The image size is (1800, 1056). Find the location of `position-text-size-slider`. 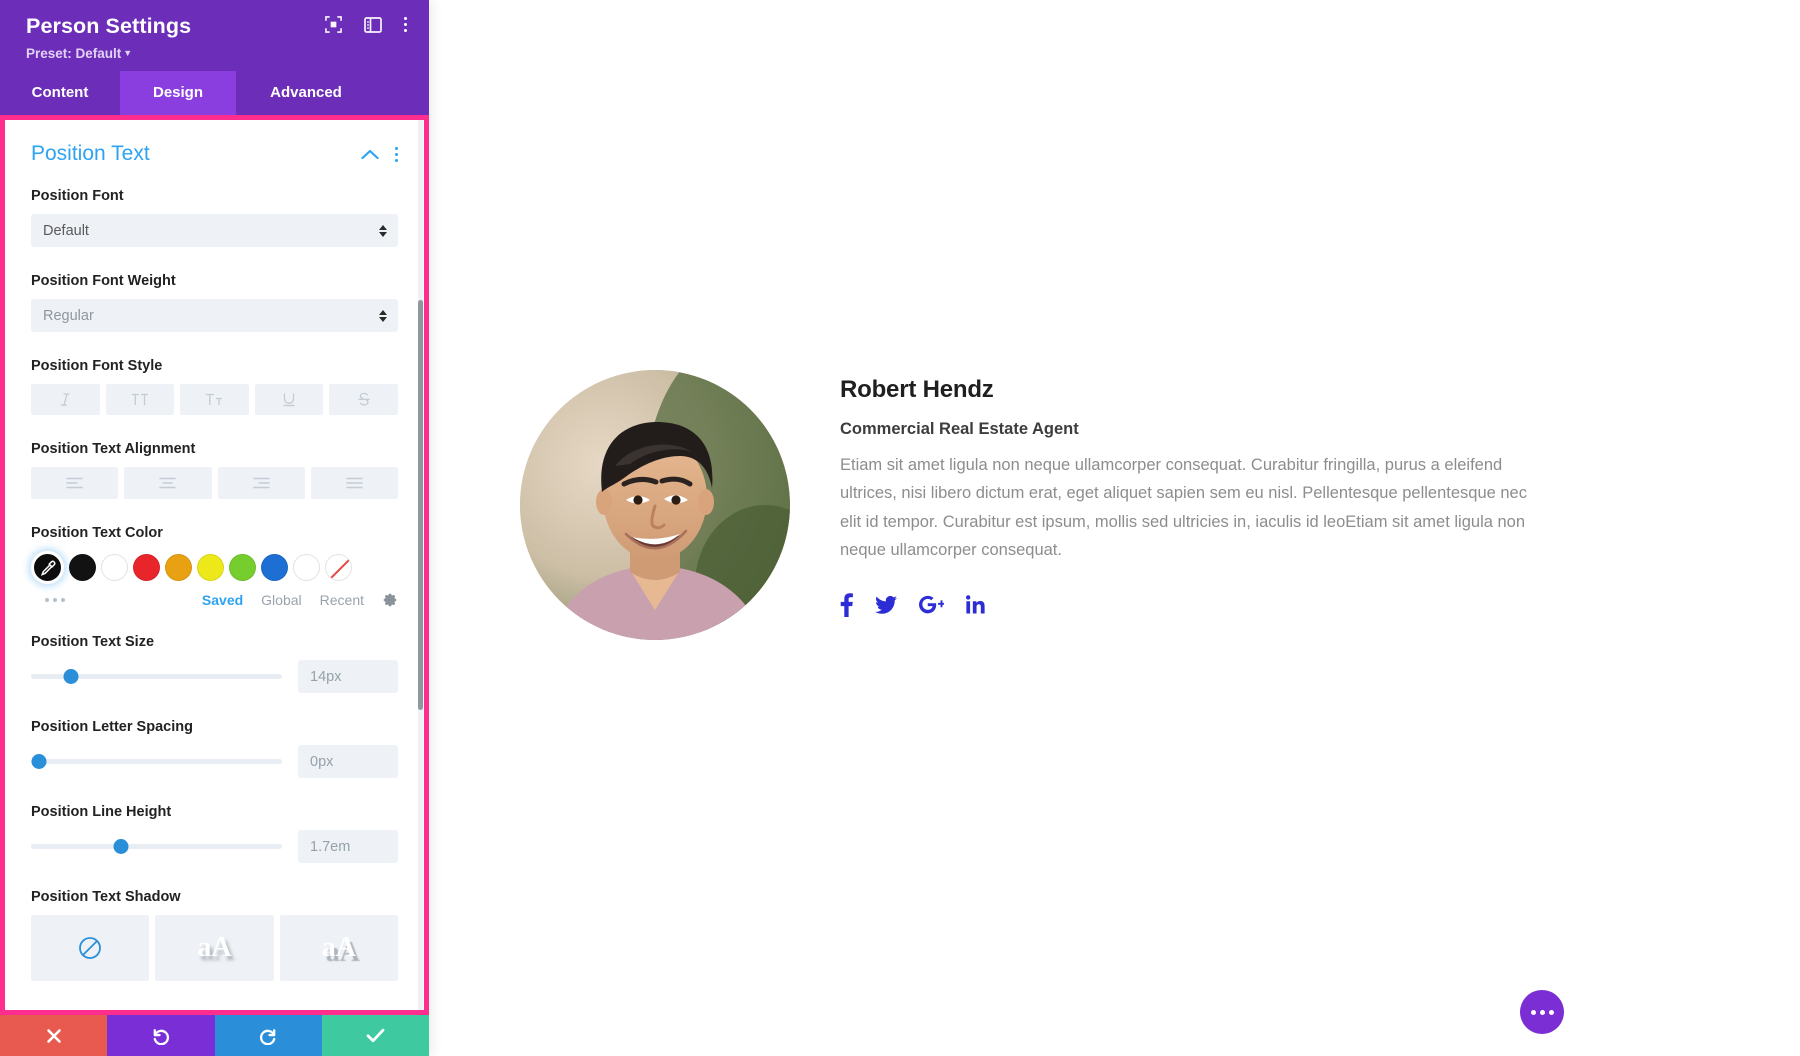

position-text-size-slider is located at coordinates (156, 677).